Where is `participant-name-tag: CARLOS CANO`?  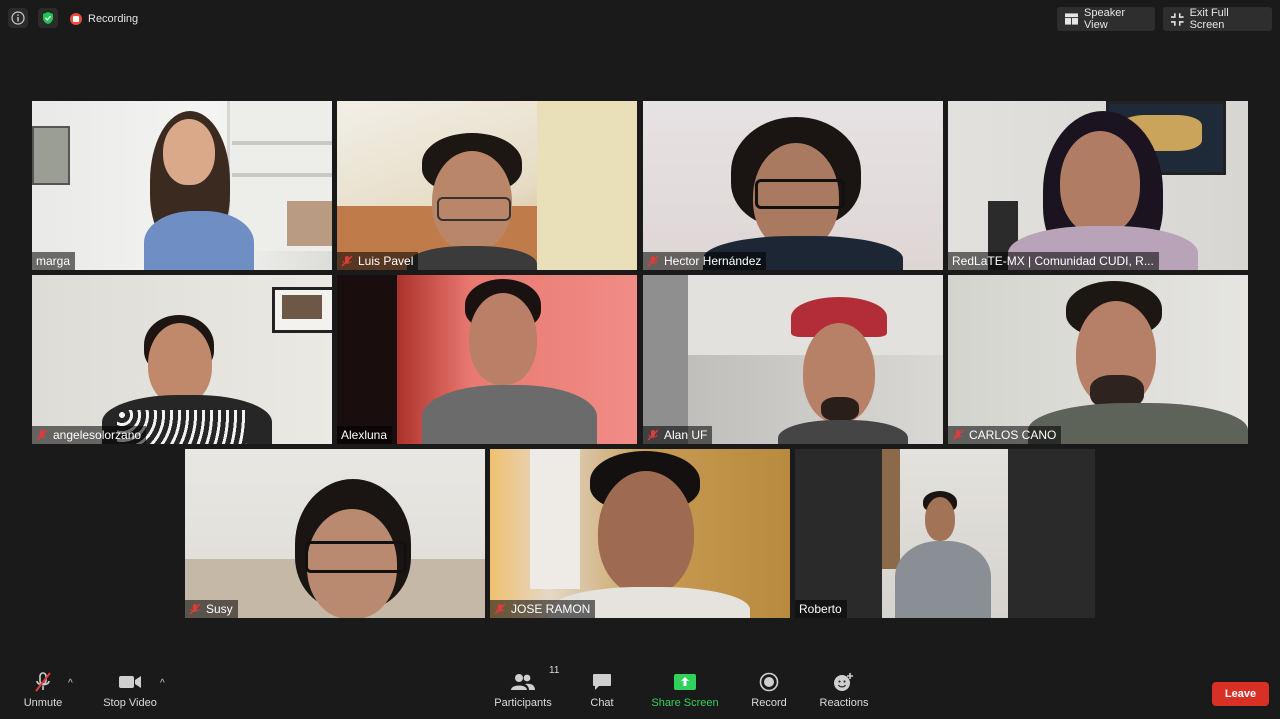
participant-name-tag: CARLOS CANO is located at coordinates (1005, 435).